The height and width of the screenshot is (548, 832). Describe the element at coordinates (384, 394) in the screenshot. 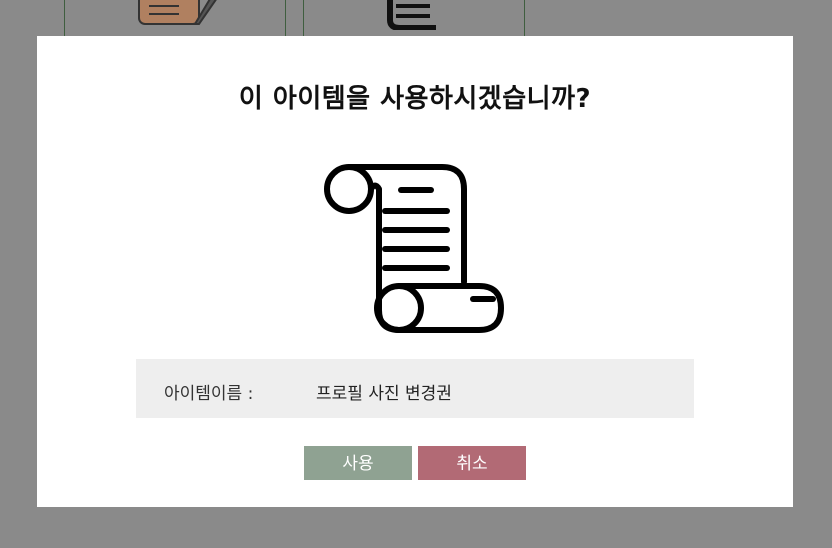

I see `item-name-value: 프로필 사진 변경권` at that location.